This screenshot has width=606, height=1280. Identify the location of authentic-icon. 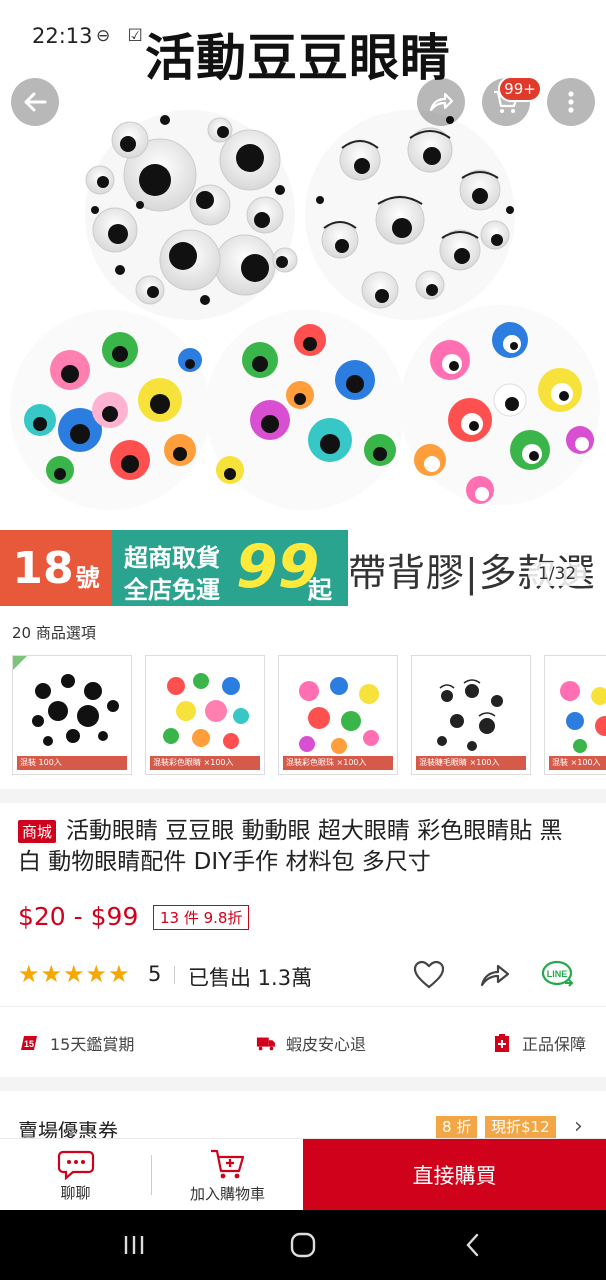
(502, 1043).